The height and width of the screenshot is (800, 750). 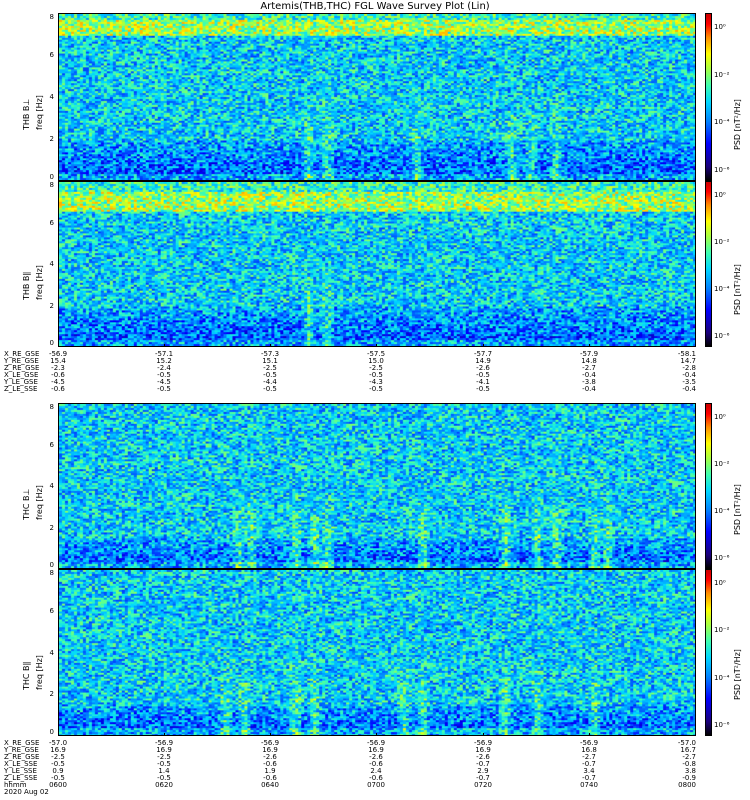 I want to click on ephemeris-value: 0600, so click(x=58, y=785).